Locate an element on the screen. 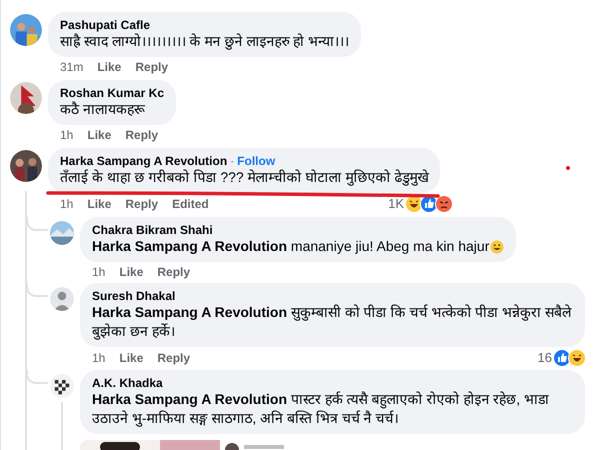 The image size is (614, 450). follow-link: Follow is located at coordinates (256, 161).